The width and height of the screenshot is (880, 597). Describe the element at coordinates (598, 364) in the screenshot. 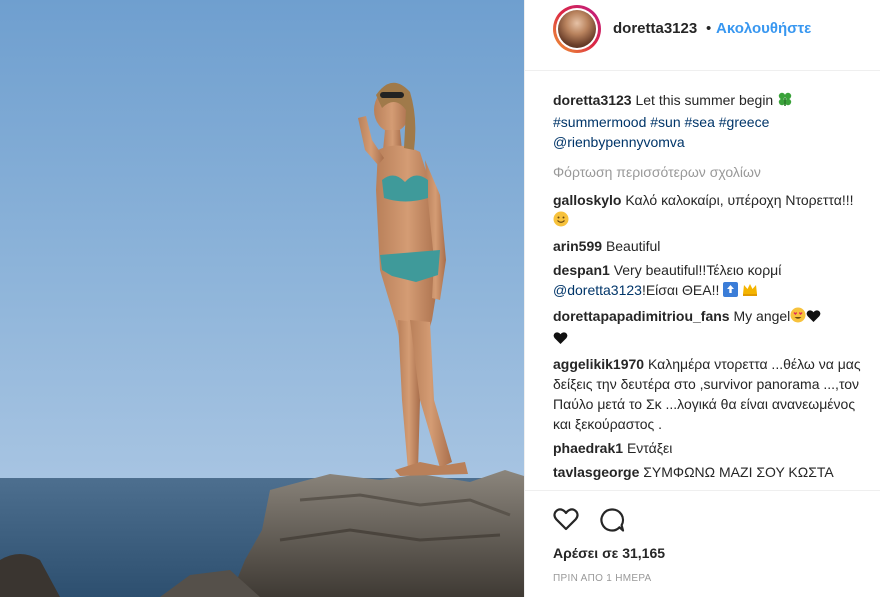

I see `comment-username: aggelikik1970` at that location.